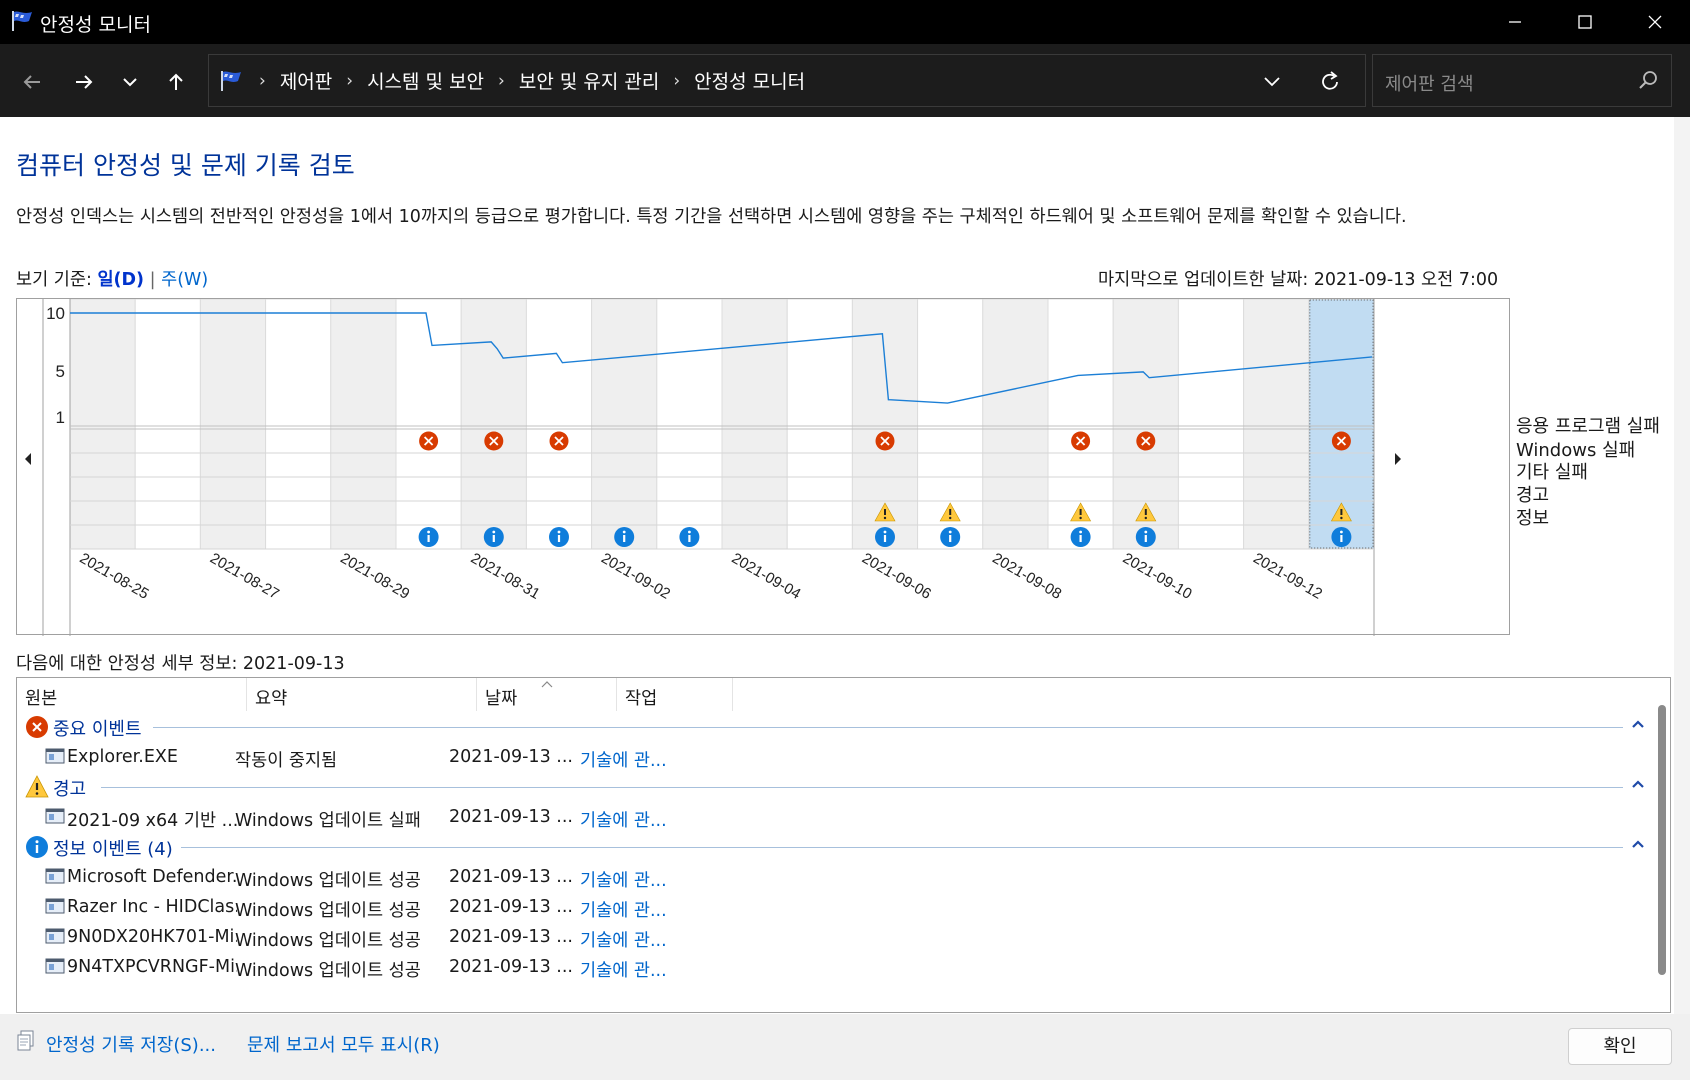 The image size is (1690, 1080). I want to click on chevron-down-icon, so click(130, 82).